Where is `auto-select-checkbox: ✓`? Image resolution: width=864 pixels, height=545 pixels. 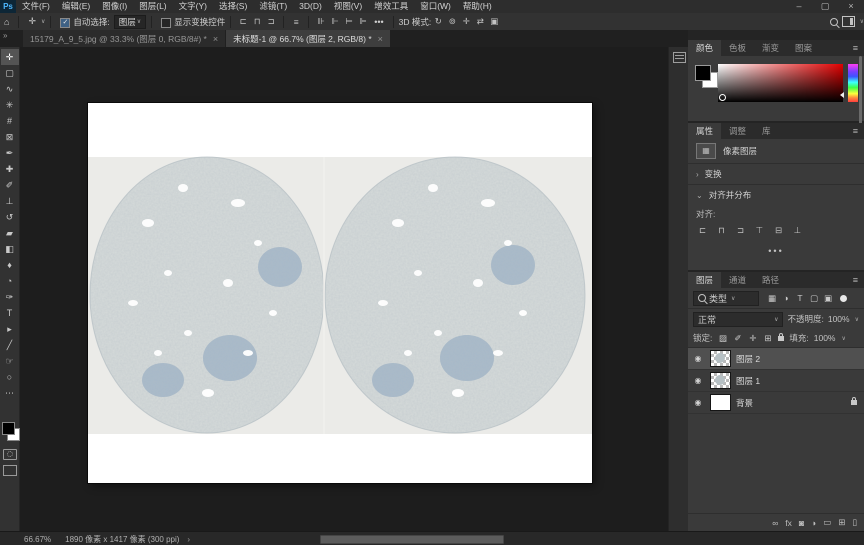 auto-select-checkbox: ✓ is located at coordinates (65, 22).